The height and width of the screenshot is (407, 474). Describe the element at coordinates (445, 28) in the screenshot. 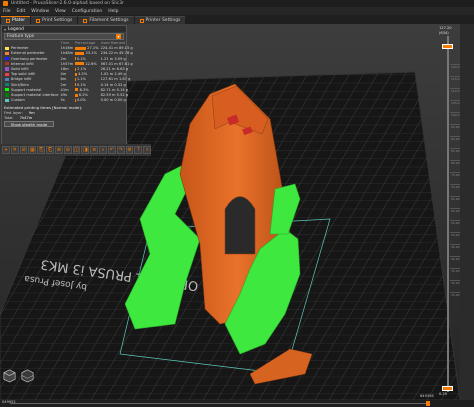

I see `layer-top-value: 127.20` at that location.